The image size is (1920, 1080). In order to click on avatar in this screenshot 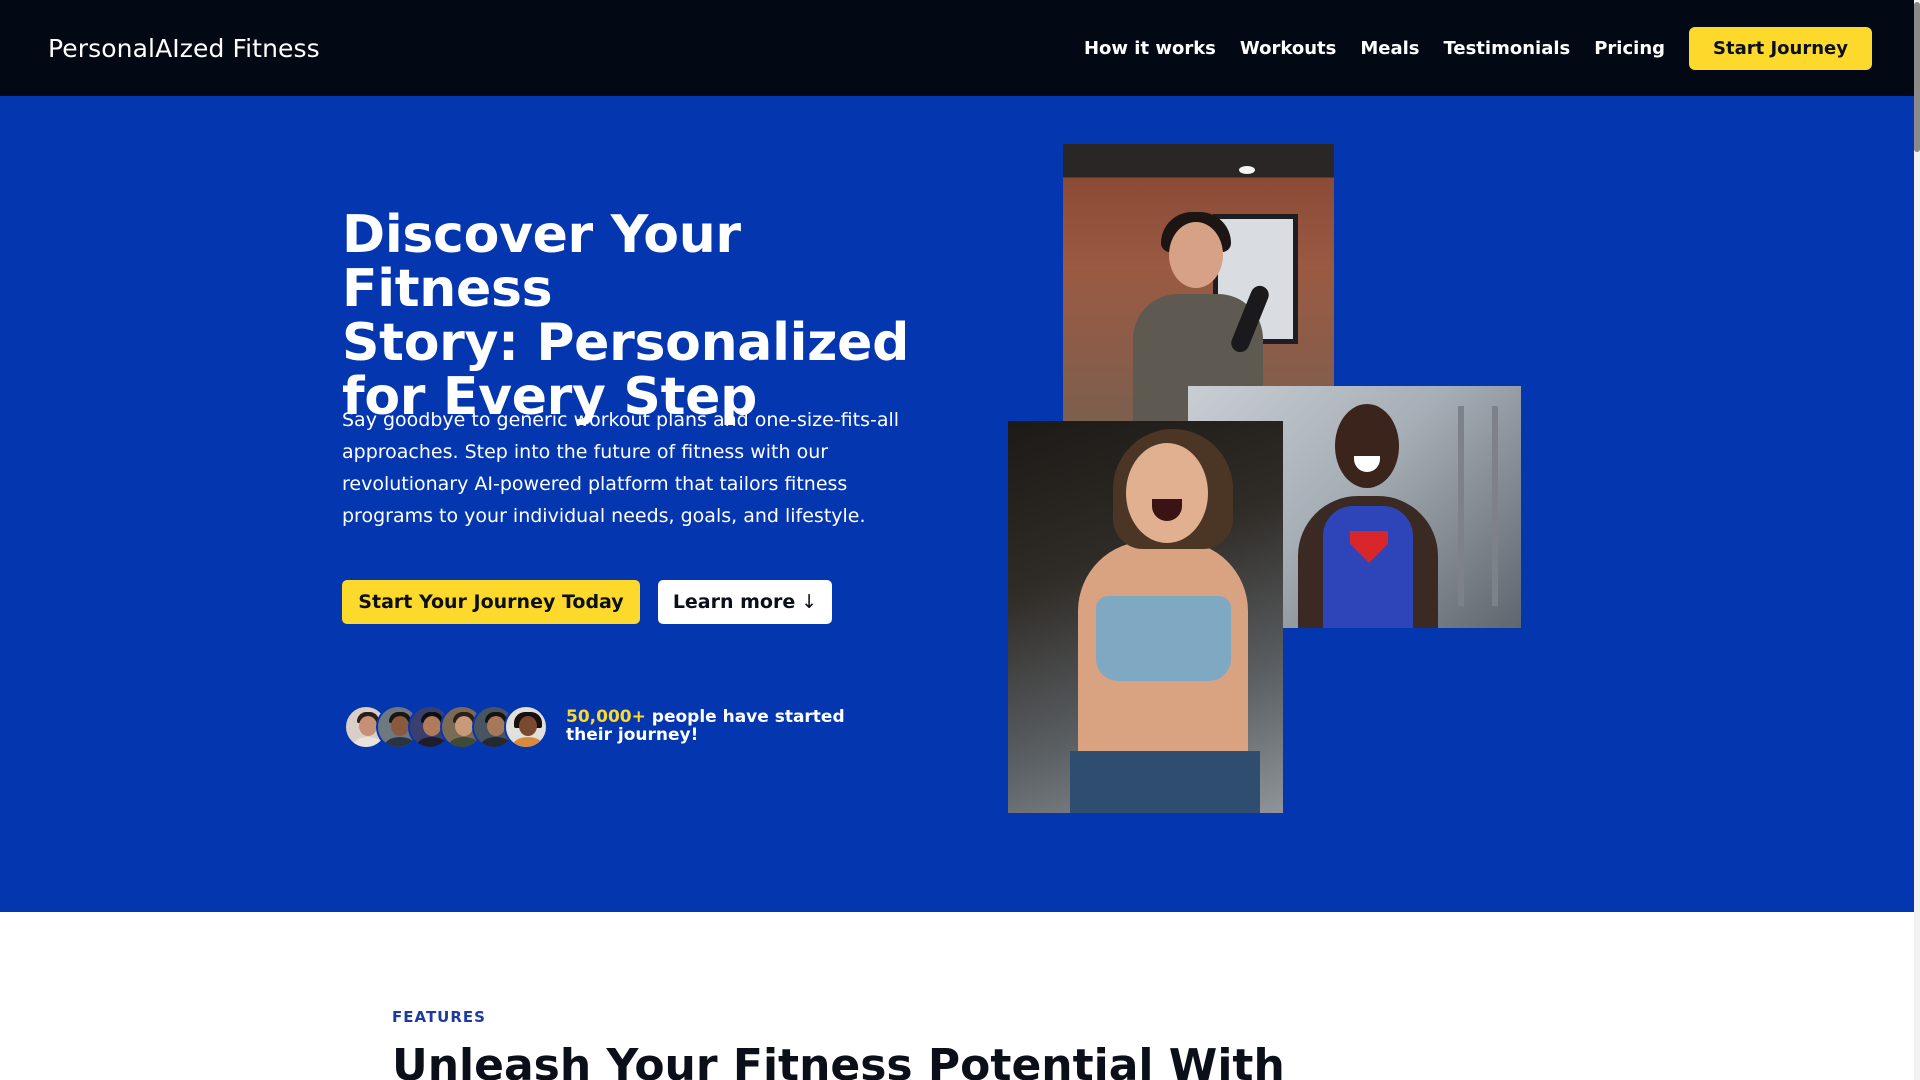, I will do `click(526, 727)`.